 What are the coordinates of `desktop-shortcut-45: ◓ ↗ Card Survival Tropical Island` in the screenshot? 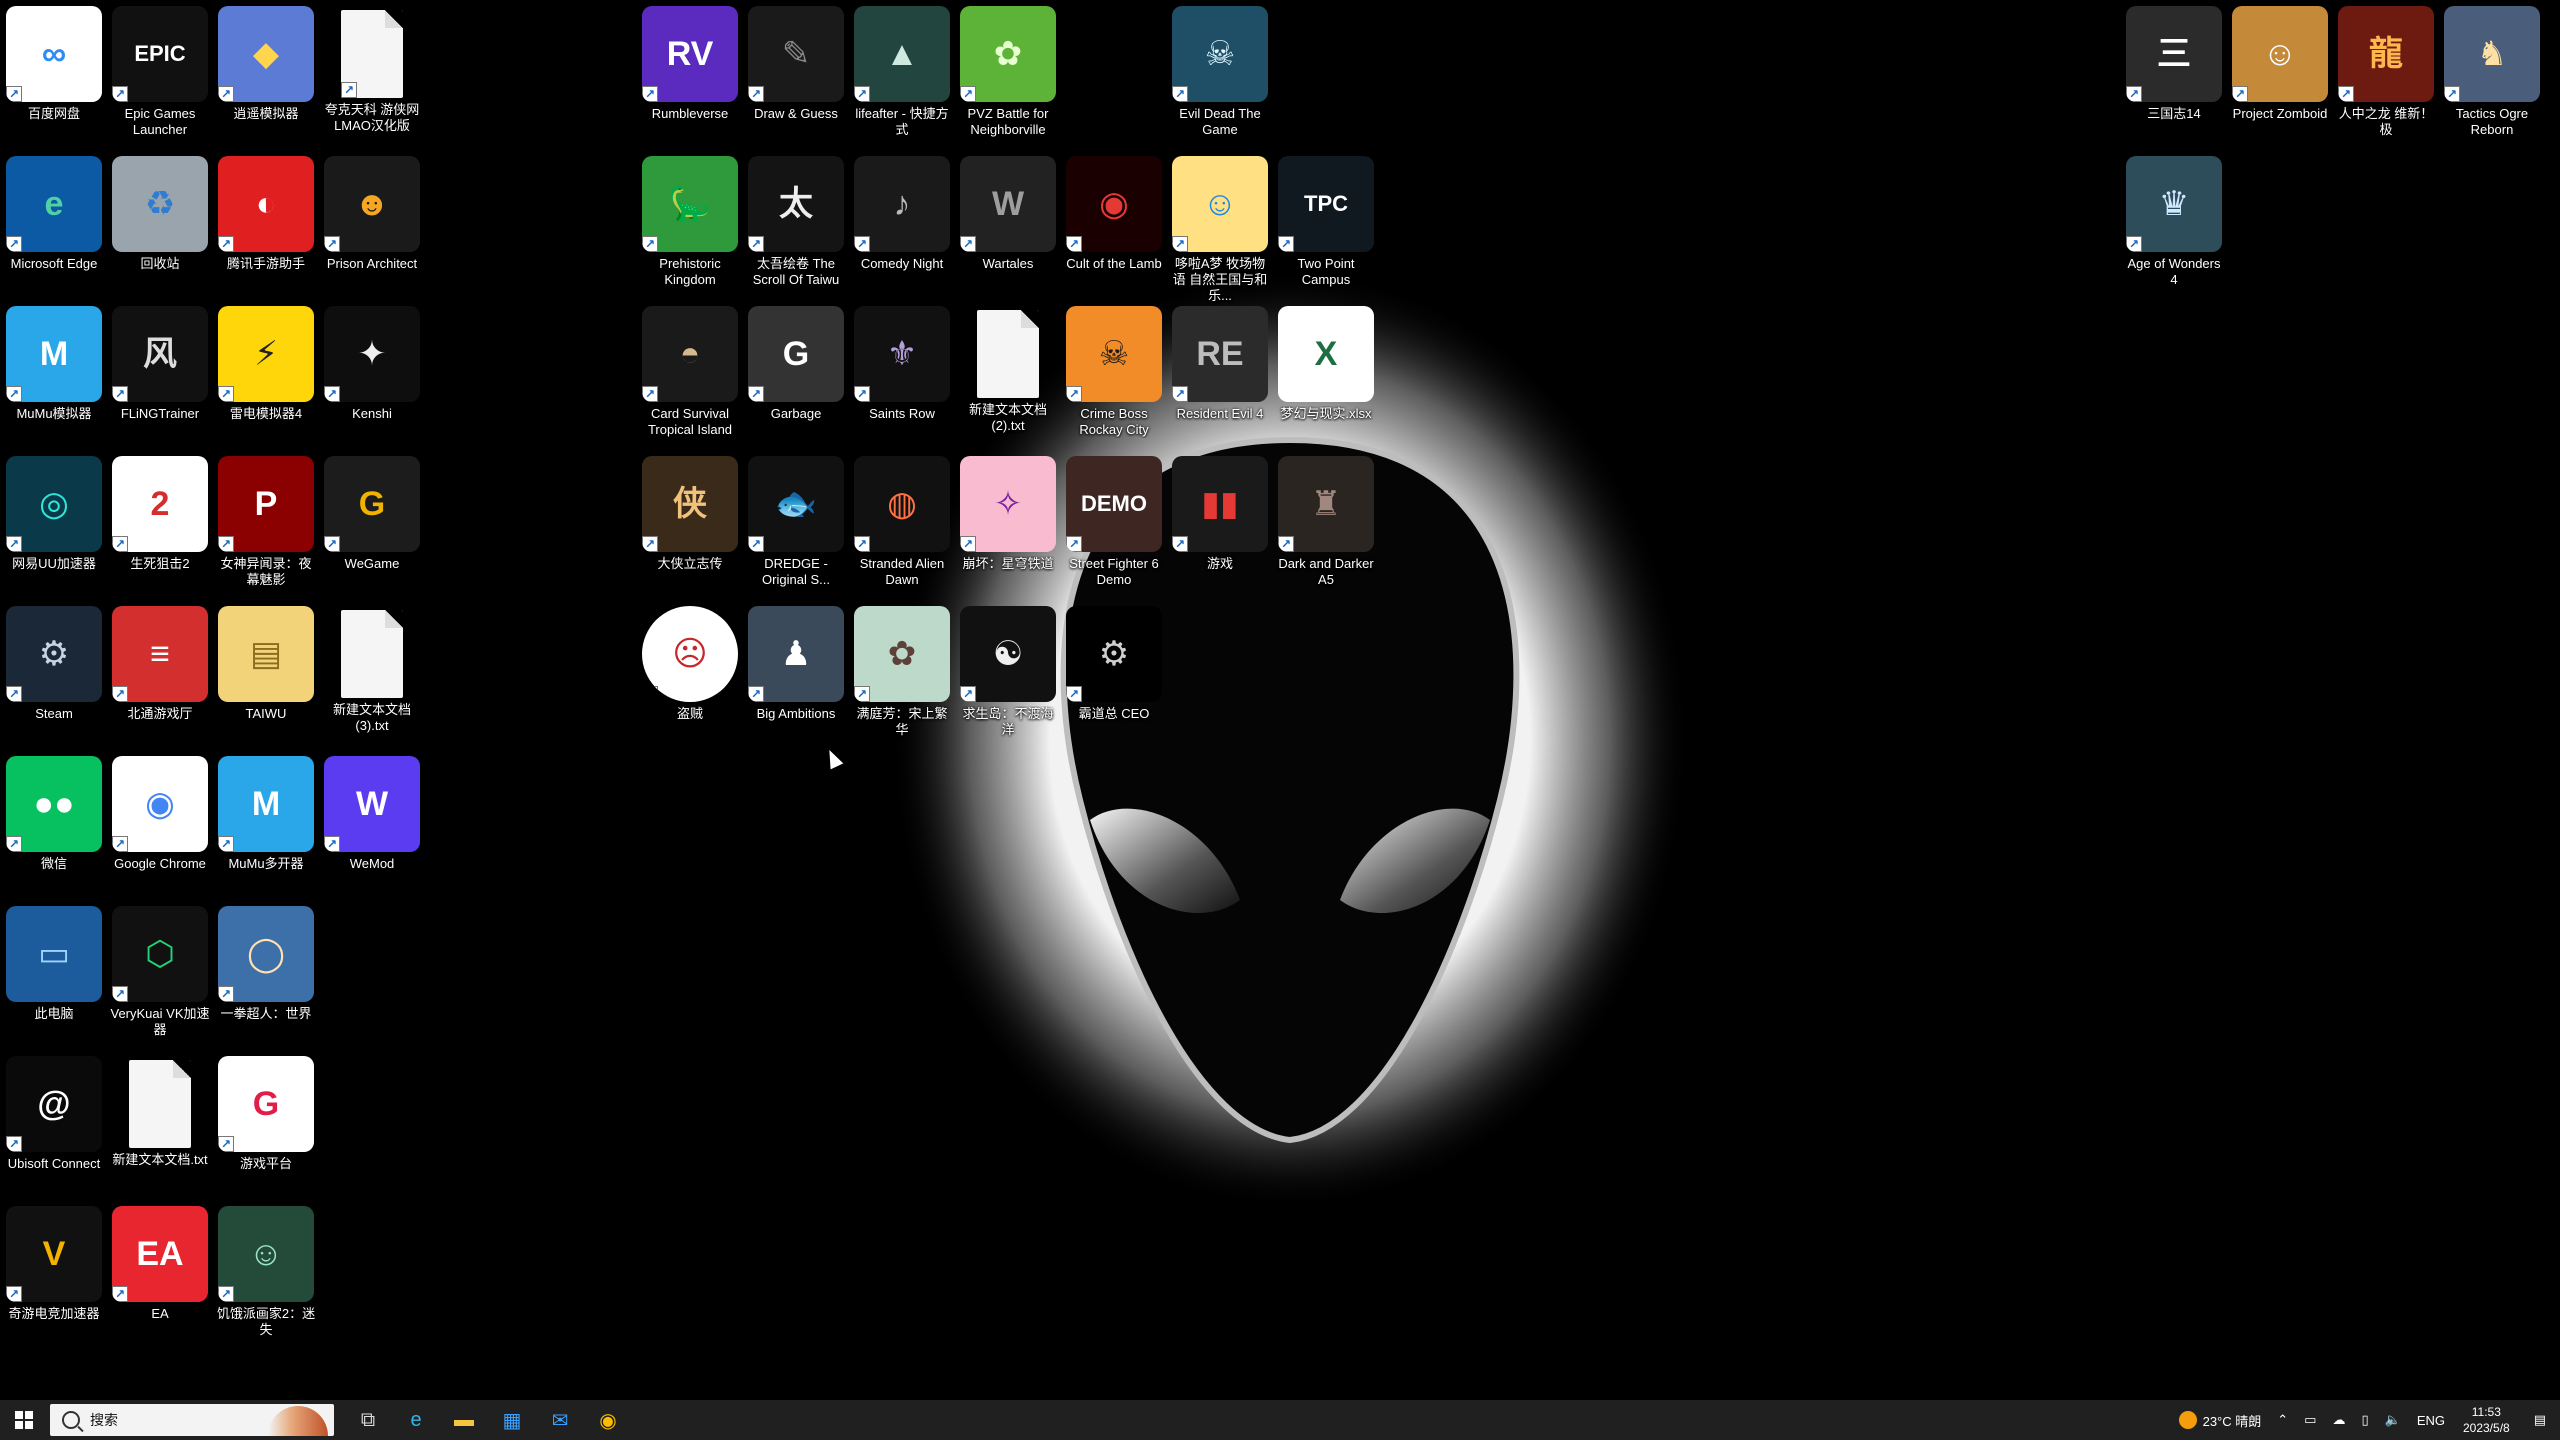 It's located at (690, 376).